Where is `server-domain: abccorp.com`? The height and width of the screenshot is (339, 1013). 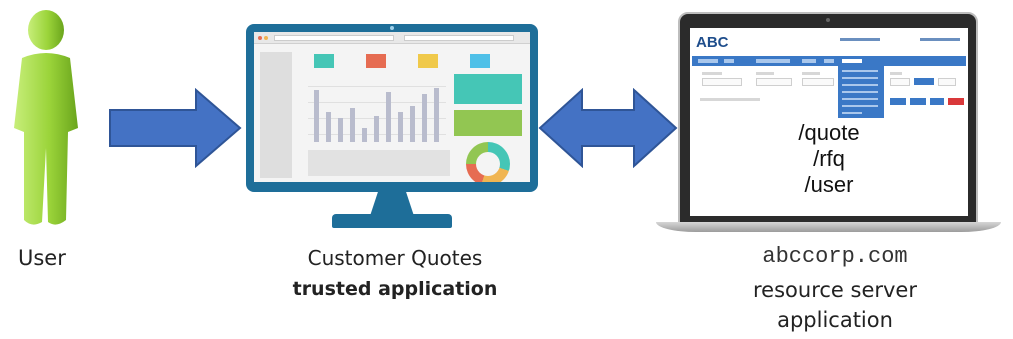 server-domain: abccorp.com is located at coordinates (835, 256).